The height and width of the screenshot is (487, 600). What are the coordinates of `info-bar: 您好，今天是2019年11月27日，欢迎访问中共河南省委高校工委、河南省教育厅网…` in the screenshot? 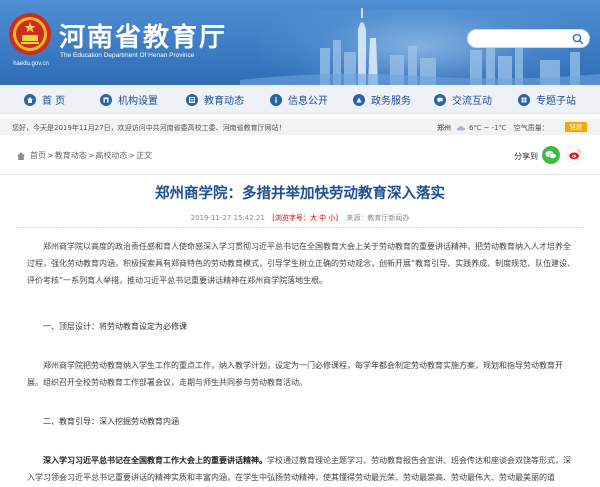 It's located at (300, 127).